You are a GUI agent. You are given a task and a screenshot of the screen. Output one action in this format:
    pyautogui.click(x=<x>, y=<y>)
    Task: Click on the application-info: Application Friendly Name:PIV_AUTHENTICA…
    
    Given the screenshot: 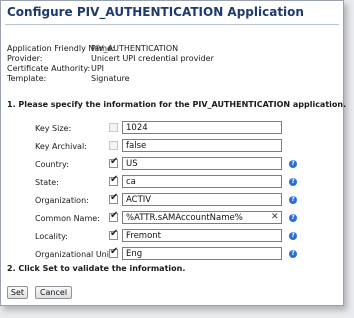 What is the action you would take?
    pyautogui.click(x=110, y=64)
    